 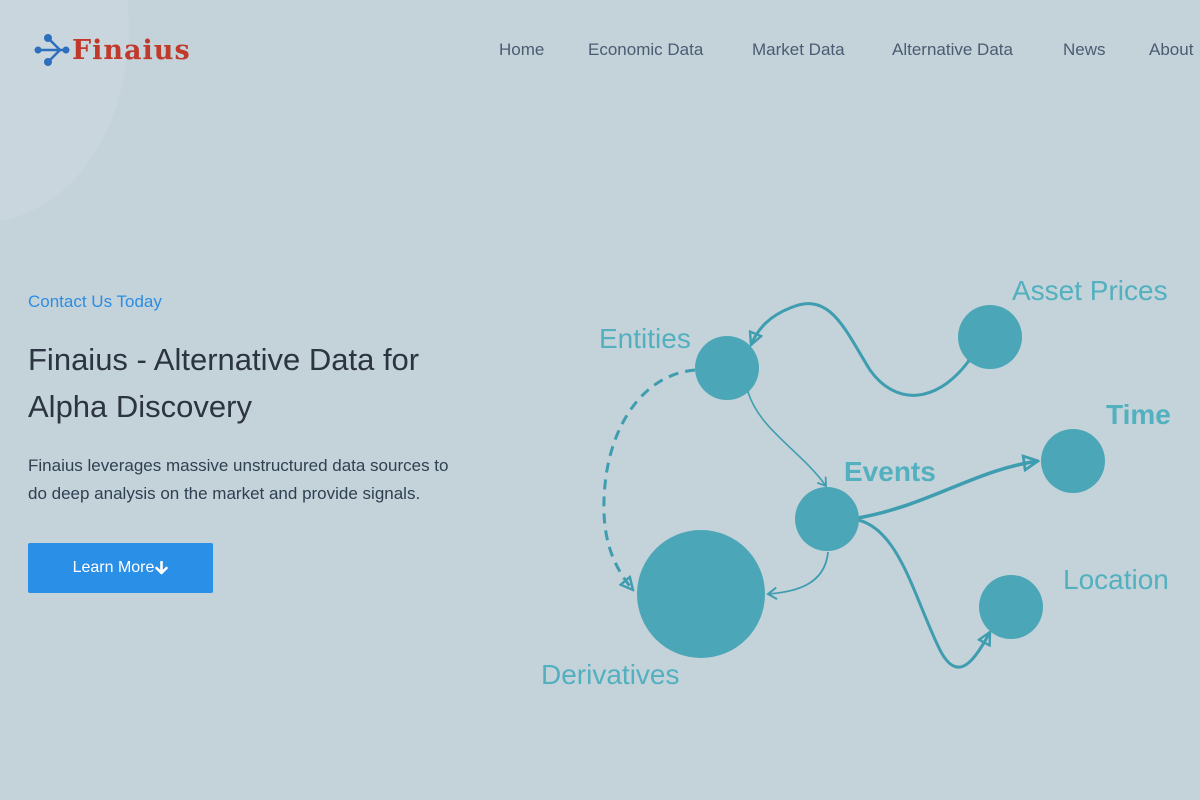 What do you see at coordinates (1116, 579) in the screenshot?
I see `label-location: Location` at bounding box center [1116, 579].